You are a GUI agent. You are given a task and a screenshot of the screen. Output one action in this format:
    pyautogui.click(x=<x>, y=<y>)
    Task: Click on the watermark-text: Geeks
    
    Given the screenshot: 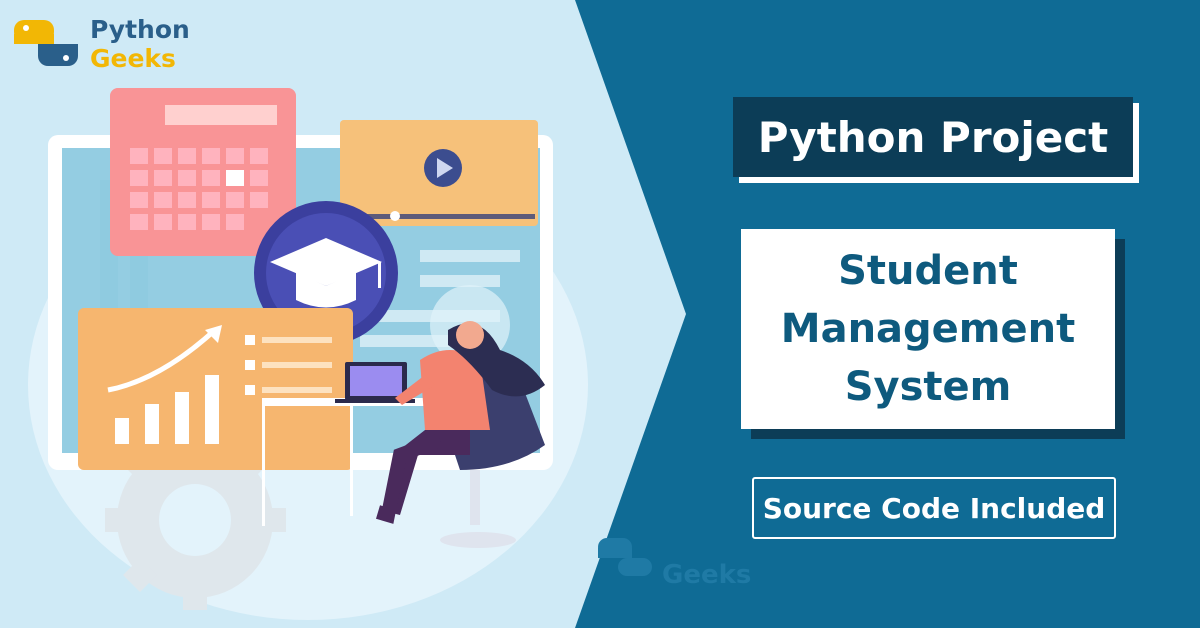 What is the action you would take?
    pyautogui.click(x=707, y=575)
    